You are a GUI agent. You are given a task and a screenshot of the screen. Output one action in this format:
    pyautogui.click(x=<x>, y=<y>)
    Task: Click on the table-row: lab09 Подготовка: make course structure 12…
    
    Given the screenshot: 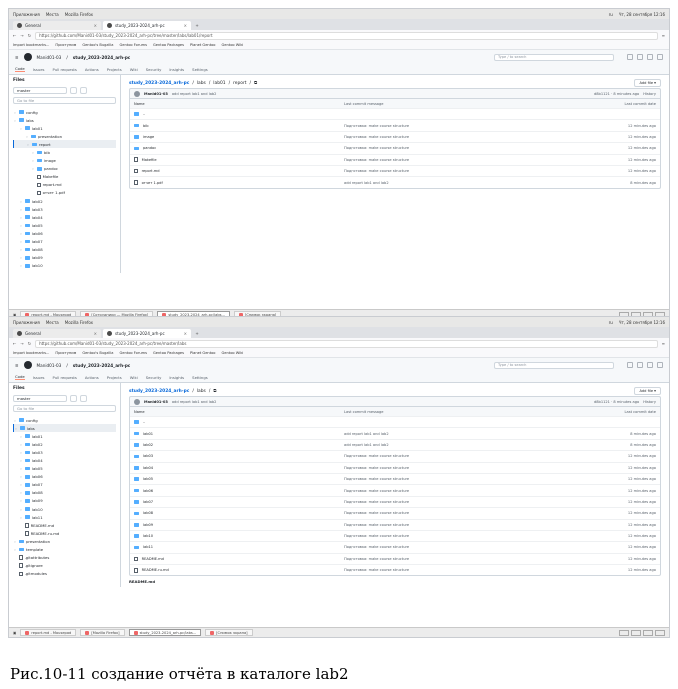 What is the action you would take?
    pyautogui.click(x=395, y=524)
    